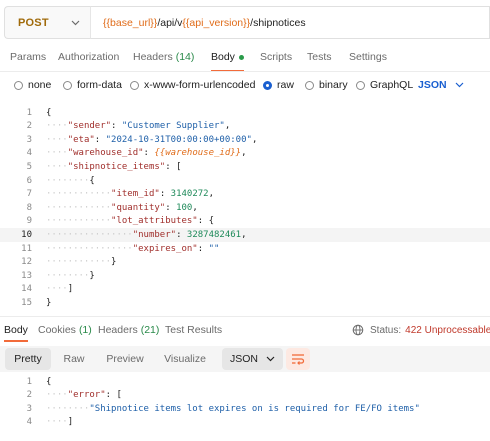  I want to click on url-variable: {{api_version}}, so click(216, 22).